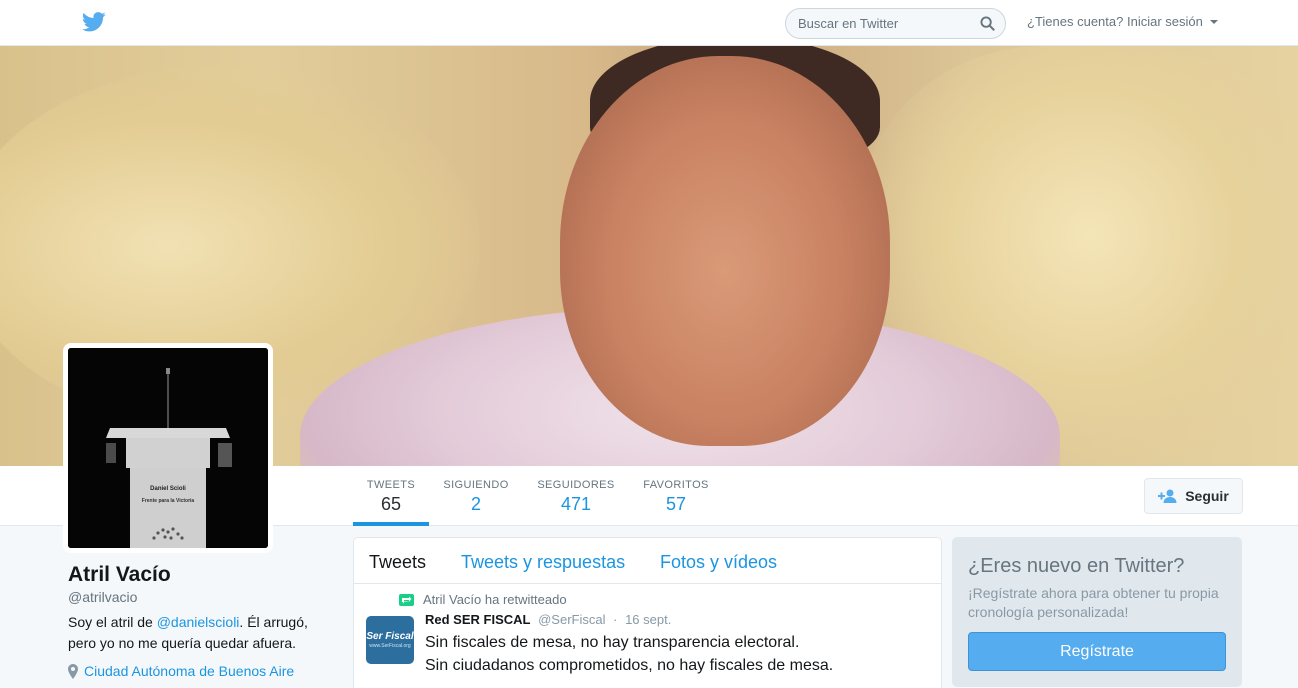  Describe the element at coordinates (475, 504) in the screenshot. I see `stat-value: 2` at that location.